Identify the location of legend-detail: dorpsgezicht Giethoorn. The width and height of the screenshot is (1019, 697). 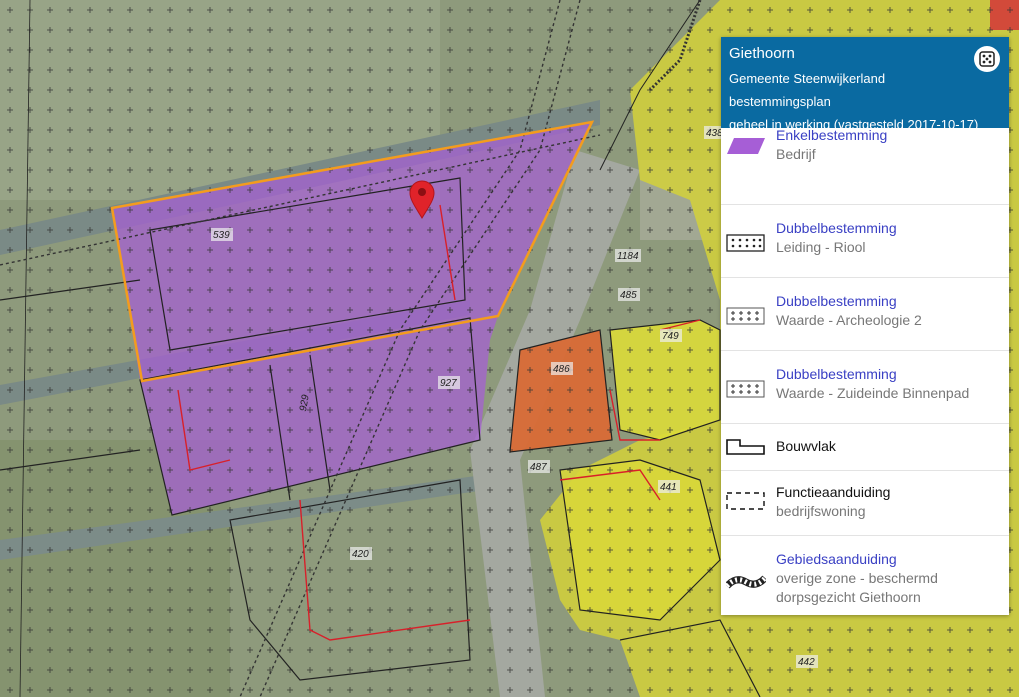
(848, 597).